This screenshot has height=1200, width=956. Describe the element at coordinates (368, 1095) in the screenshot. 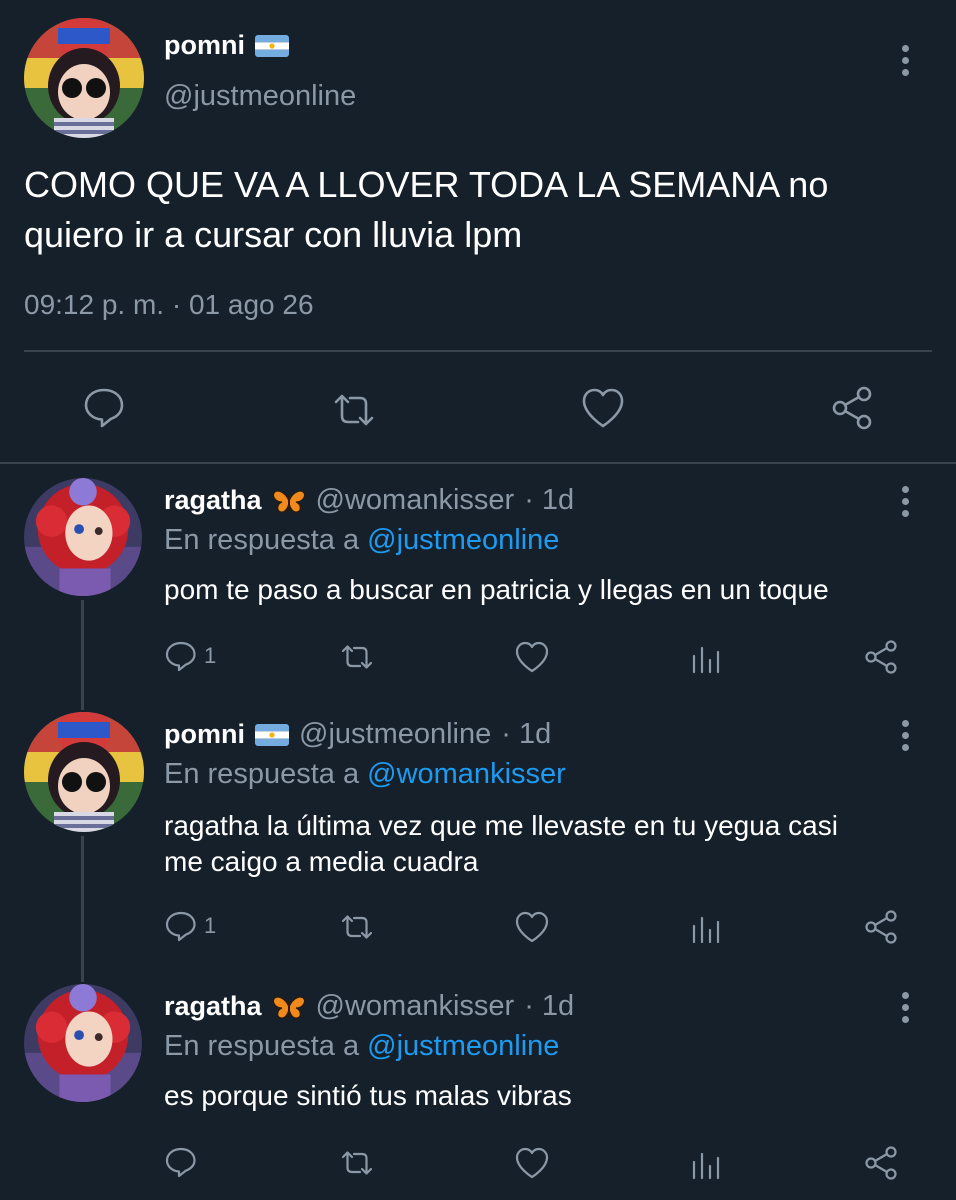

I see `reply-text-line: es porque sintió tus malas vibras` at that location.